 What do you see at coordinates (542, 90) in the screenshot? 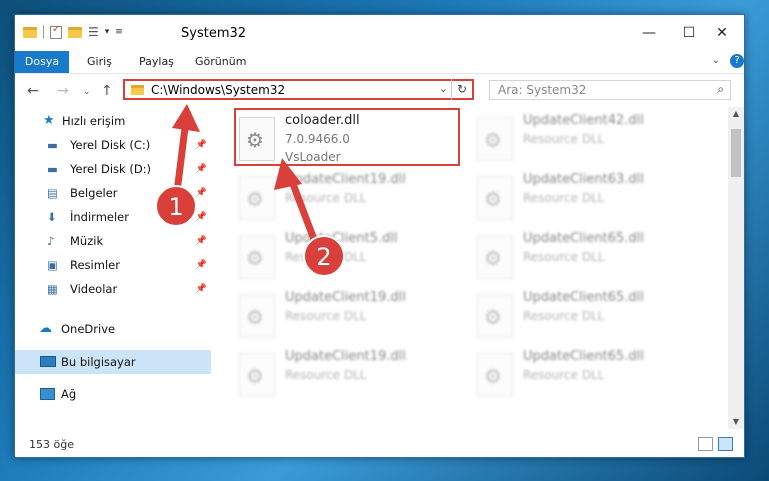
I see `search-placeholder: Ara: System32` at bounding box center [542, 90].